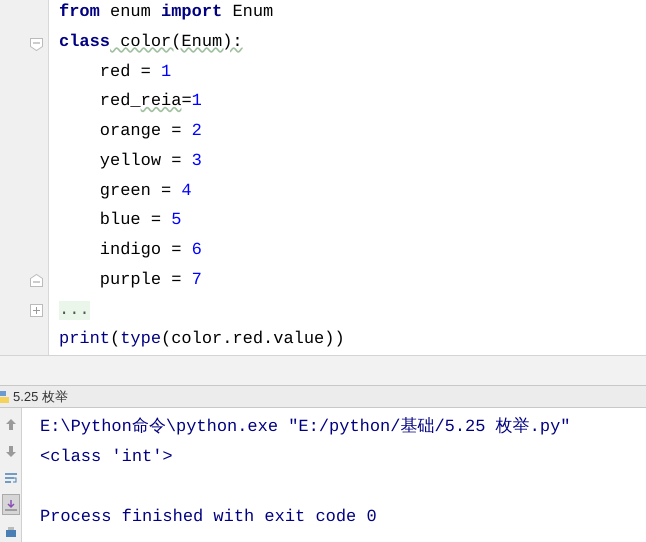 Image resolution: width=646 pixels, height=542 pixels. Describe the element at coordinates (11, 505) in the screenshot. I see `scroll-to-end-icon` at that location.